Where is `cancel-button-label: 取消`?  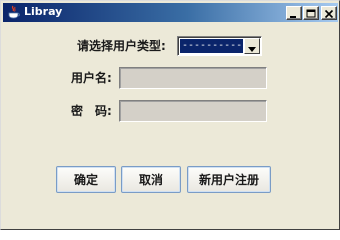
cancel-button-label: 取消 is located at coordinates (150, 180).